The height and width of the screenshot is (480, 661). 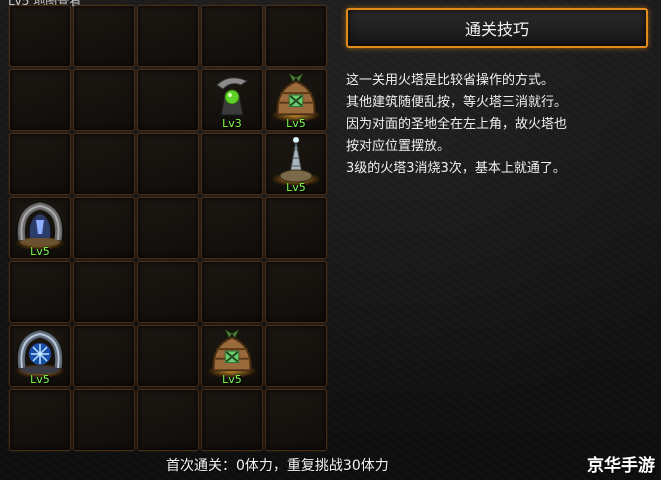 What do you see at coordinates (621, 466) in the screenshot?
I see `watermark-logo: 京华手游` at bounding box center [621, 466].